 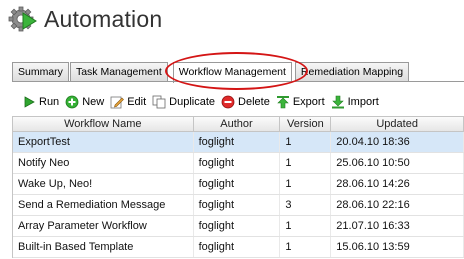 What do you see at coordinates (117, 102) in the screenshot?
I see `pencil-icon` at bounding box center [117, 102].